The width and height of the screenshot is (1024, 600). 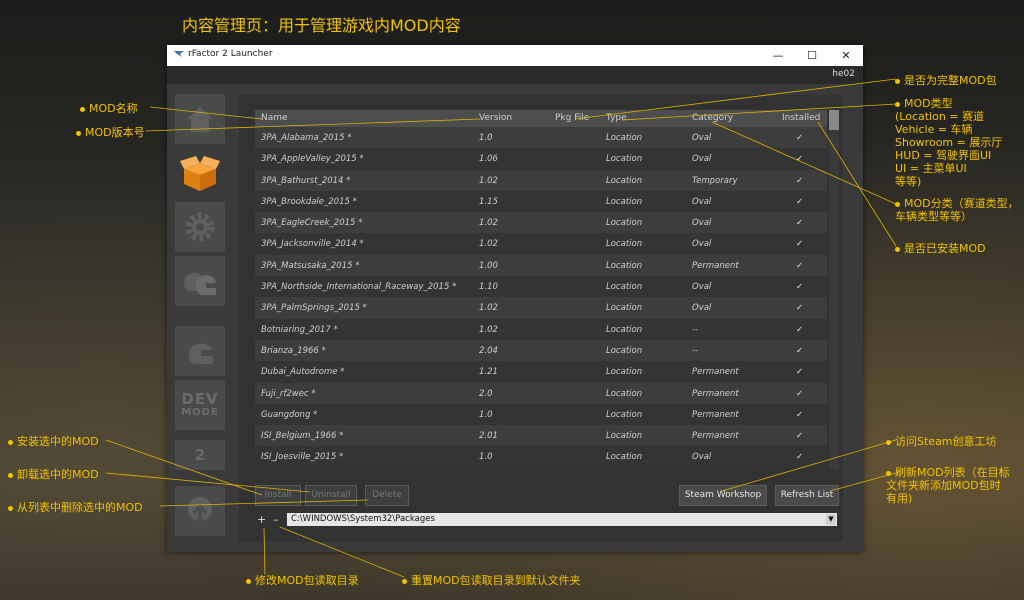 What do you see at coordinates (946, 80) in the screenshot?
I see `annotation-pkg-complete: 是否为完整MOD包` at bounding box center [946, 80].